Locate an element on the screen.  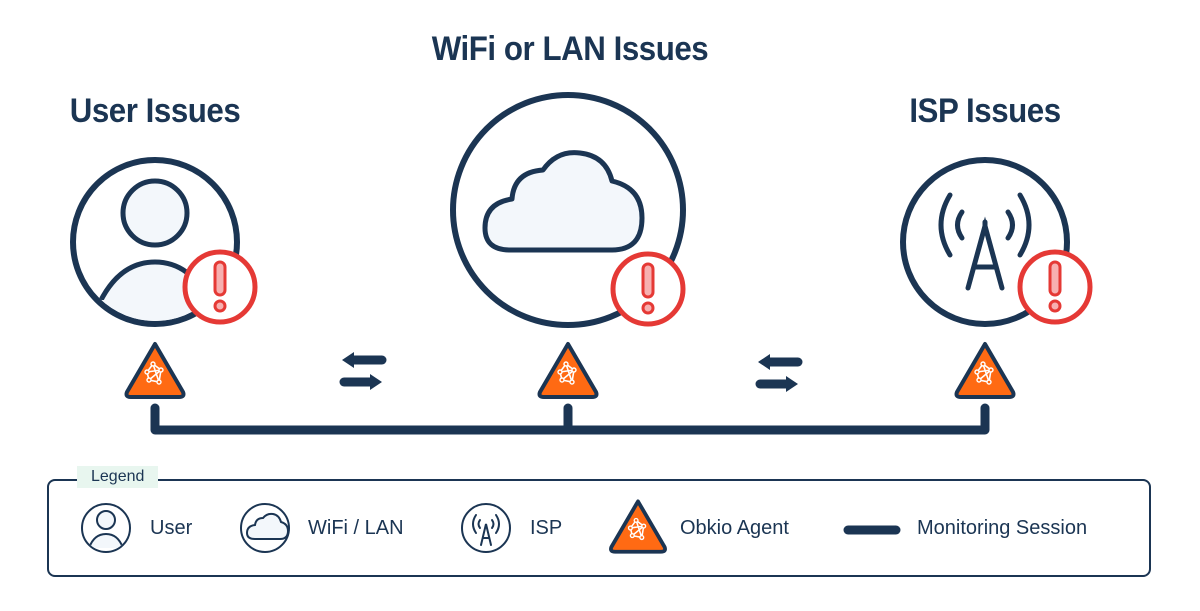
legend-label-obkio-agent: Obkio Agent is located at coordinates (734, 528).